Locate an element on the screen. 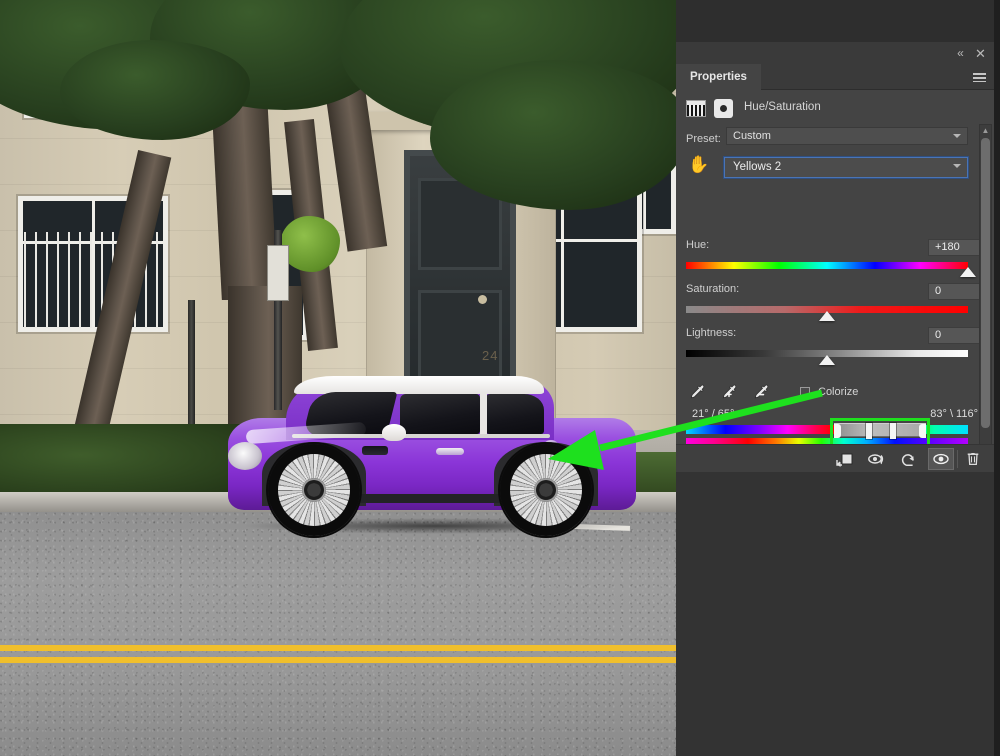  saturation-label: Saturation: is located at coordinates (713, 289).